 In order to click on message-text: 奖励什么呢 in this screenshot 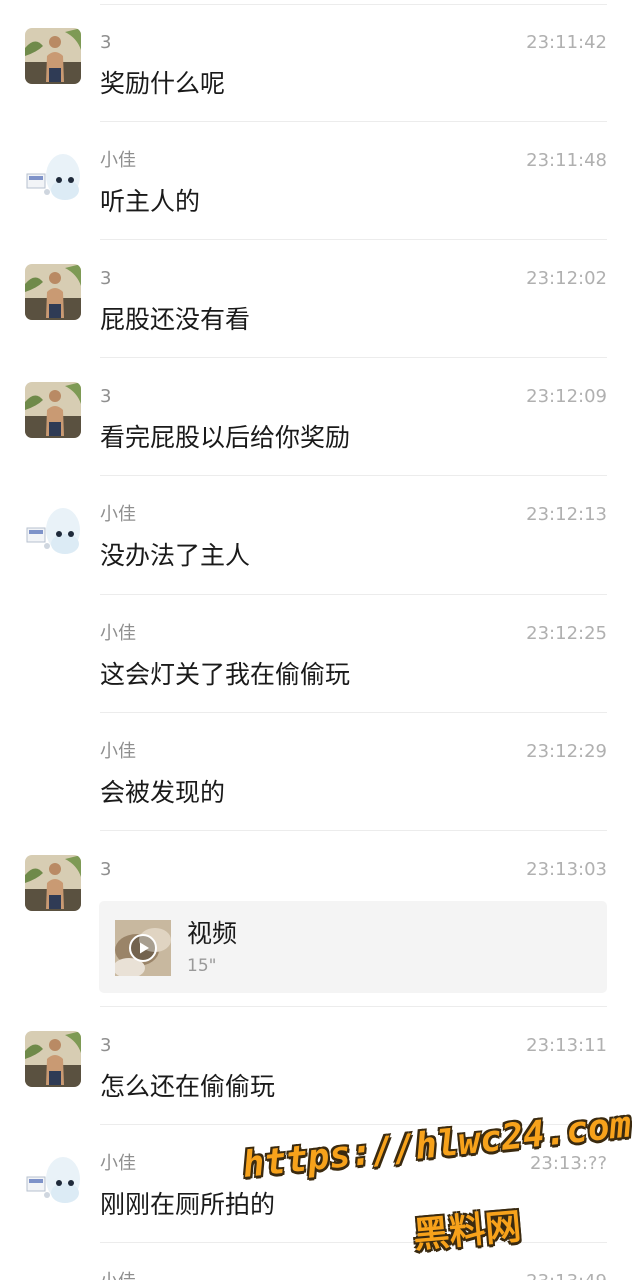, I will do `click(163, 83)`.